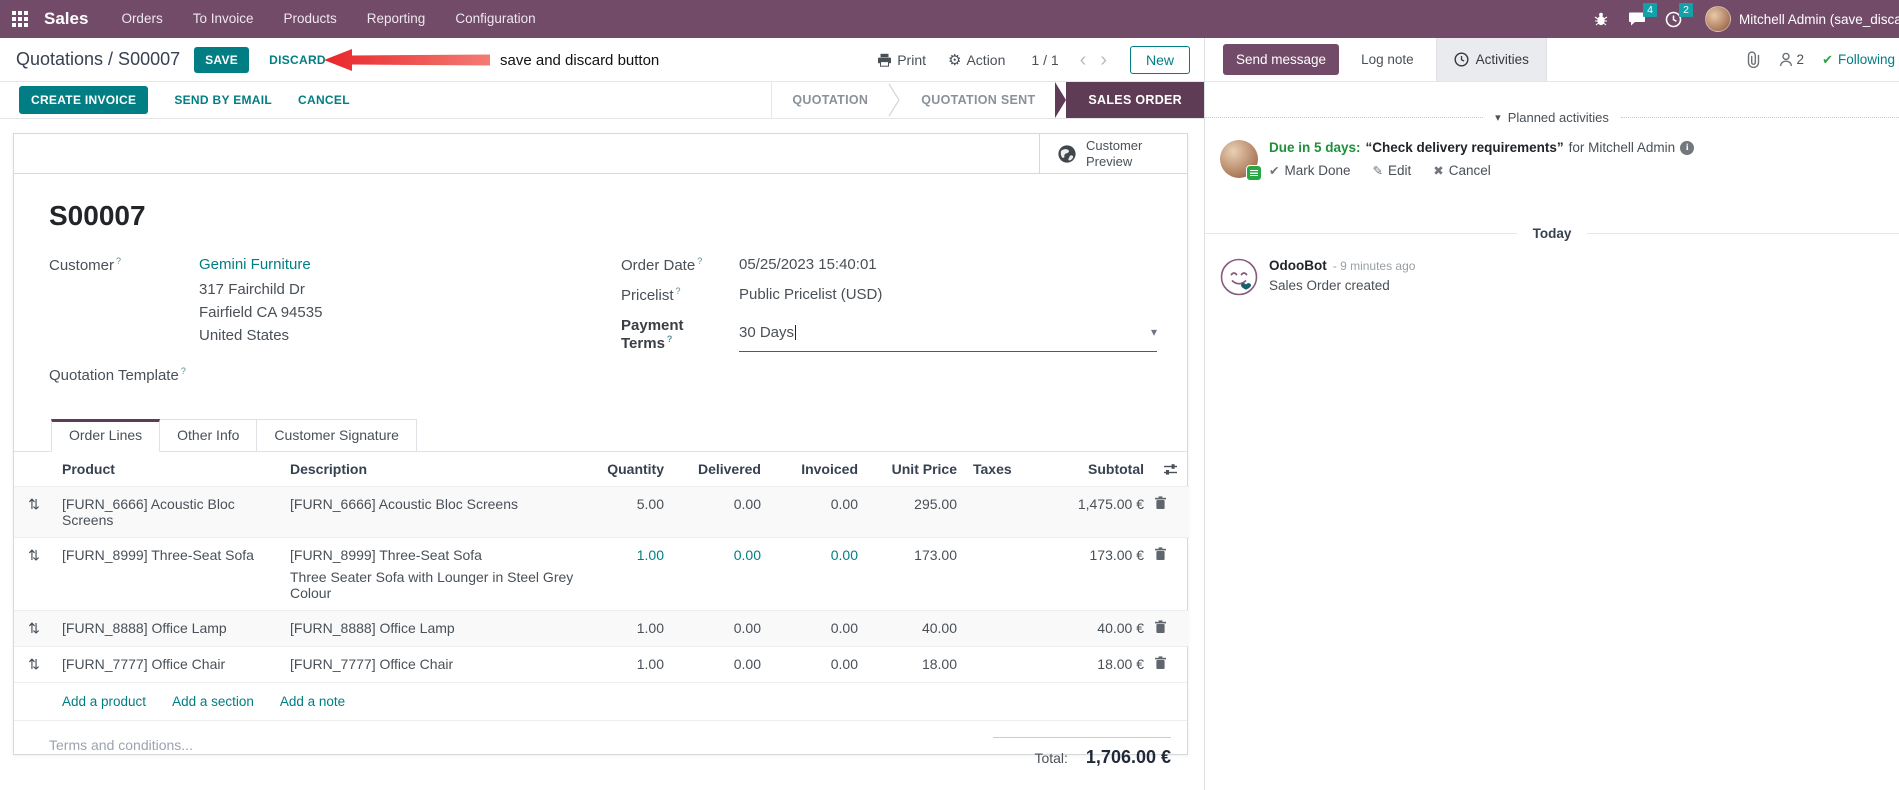 The image size is (1899, 790). What do you see at coordinates (141, 19) in the screenshot?
I see `nav-orders: Orders` at bounding box center [141, 19].